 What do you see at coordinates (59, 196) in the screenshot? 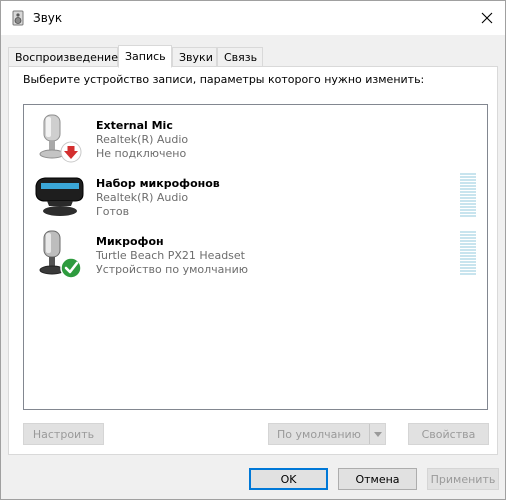
I see `microphone-array-icon` at bounding box center [59, 196].